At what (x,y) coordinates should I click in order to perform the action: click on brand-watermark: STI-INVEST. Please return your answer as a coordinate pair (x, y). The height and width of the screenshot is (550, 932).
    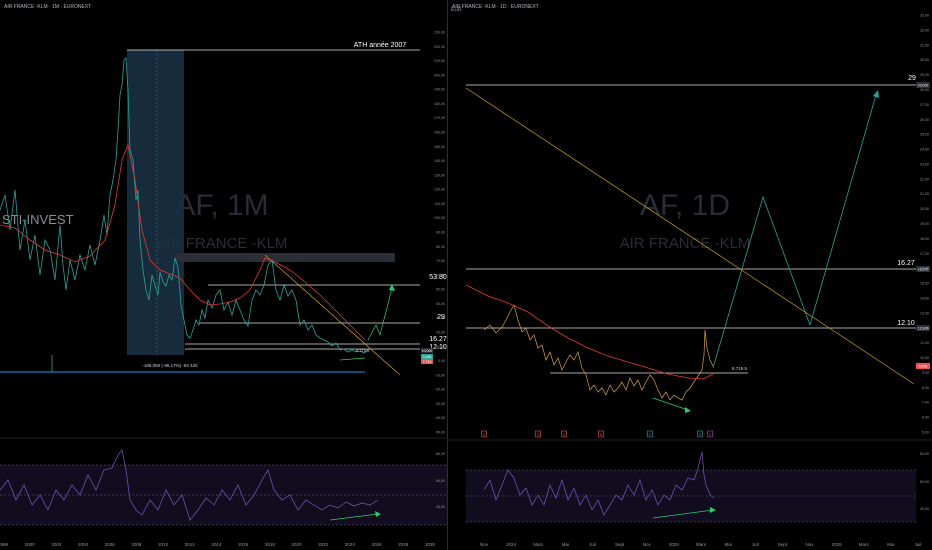
    Looking at the image, I should click on (38, 219).